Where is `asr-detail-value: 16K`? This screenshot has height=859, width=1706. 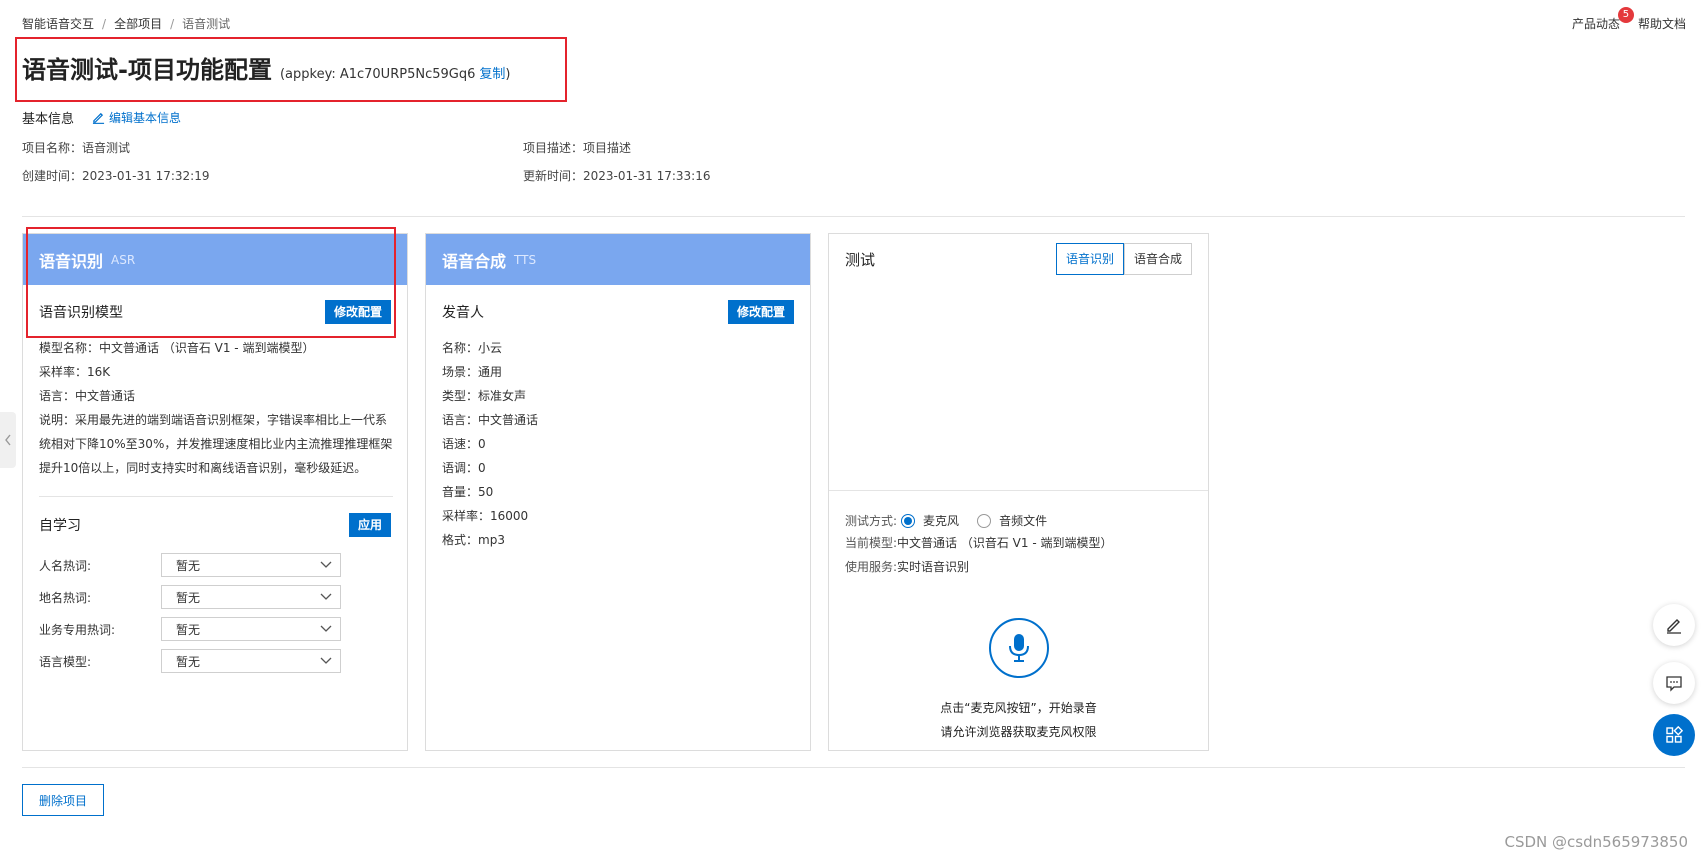 asr-detail-value: 16K is located at coordinates (99, 372).